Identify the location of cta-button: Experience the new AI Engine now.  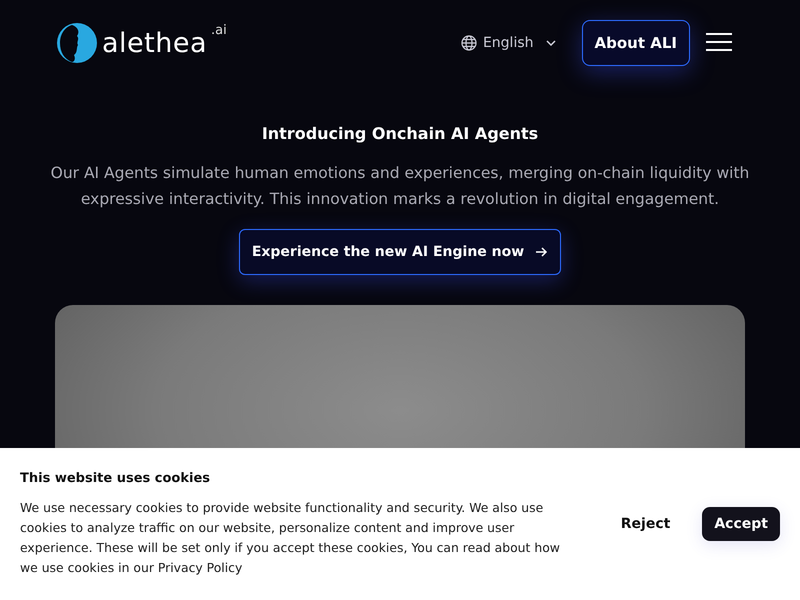
(400, 252).